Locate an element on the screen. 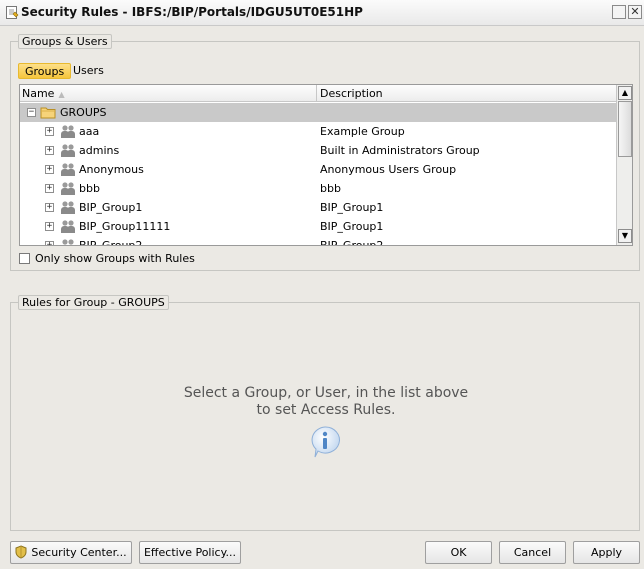 This screenshot has width=644, height=569. tab-groups: Groups is located at coordinates (45, 71).